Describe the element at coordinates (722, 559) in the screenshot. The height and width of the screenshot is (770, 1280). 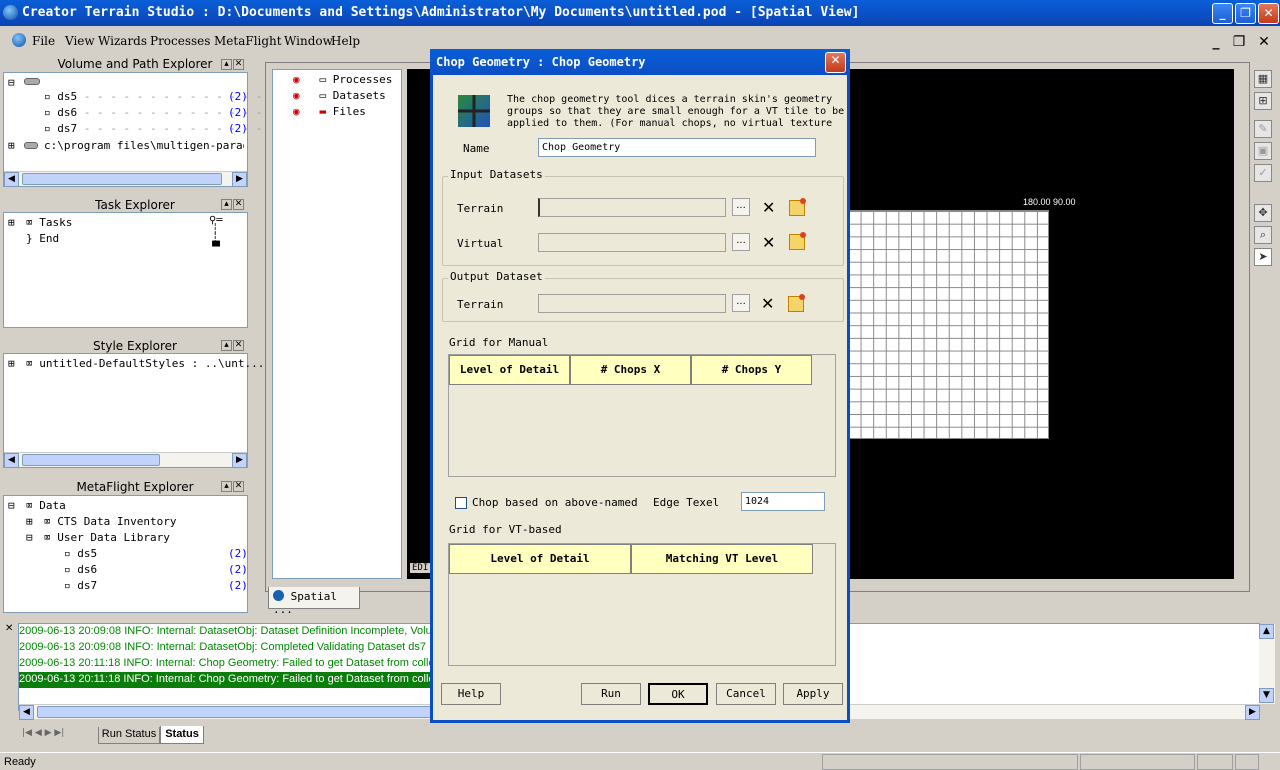
I see `vt-col-matching-level: Matching VT Level` at that location.